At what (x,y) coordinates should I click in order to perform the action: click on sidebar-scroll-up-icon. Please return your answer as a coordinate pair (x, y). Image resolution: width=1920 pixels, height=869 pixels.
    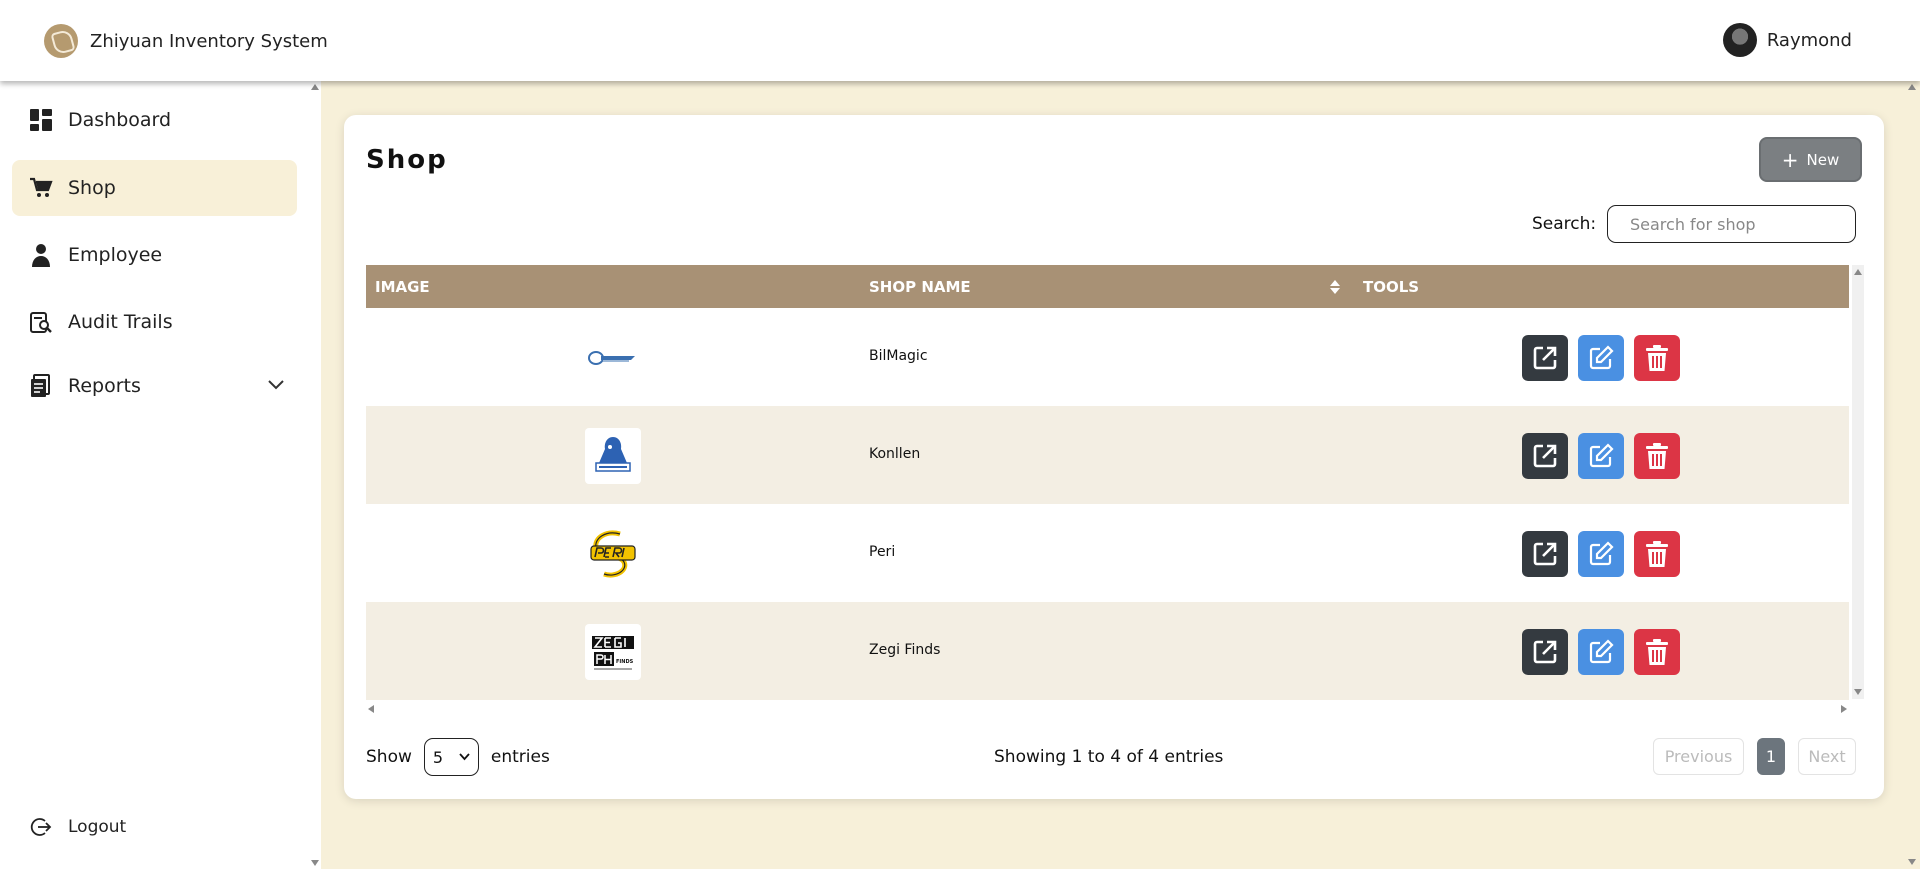
    Looking at the image, I should click on (315, 87).